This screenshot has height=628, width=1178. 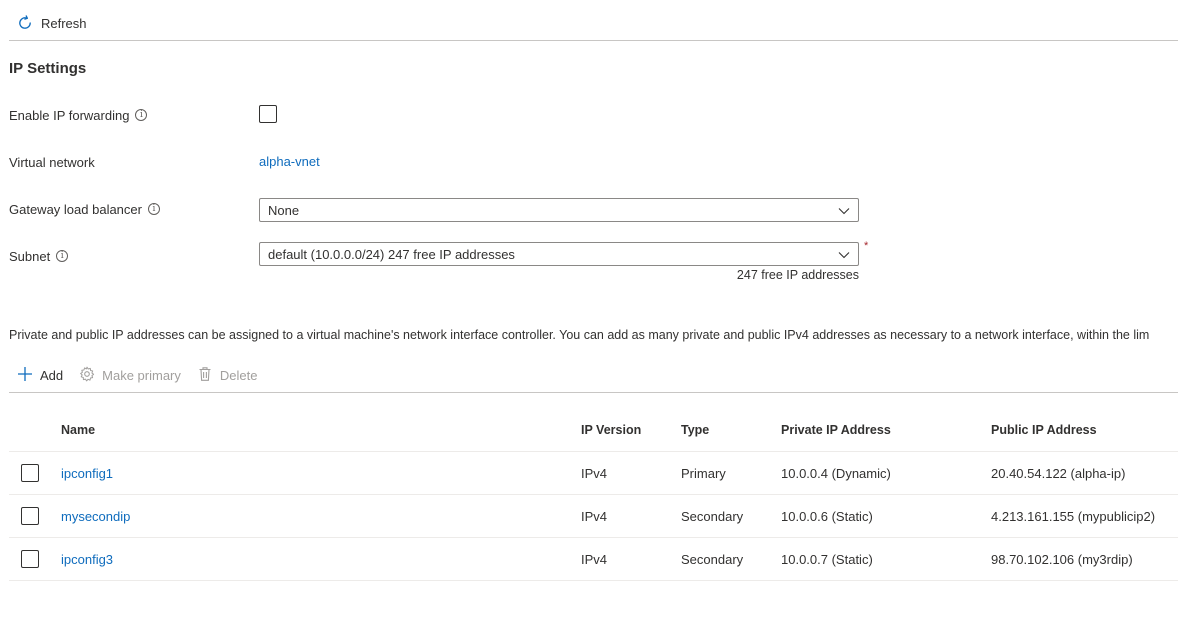 I want to click on add-button: Add, so click(x=40, y=375).